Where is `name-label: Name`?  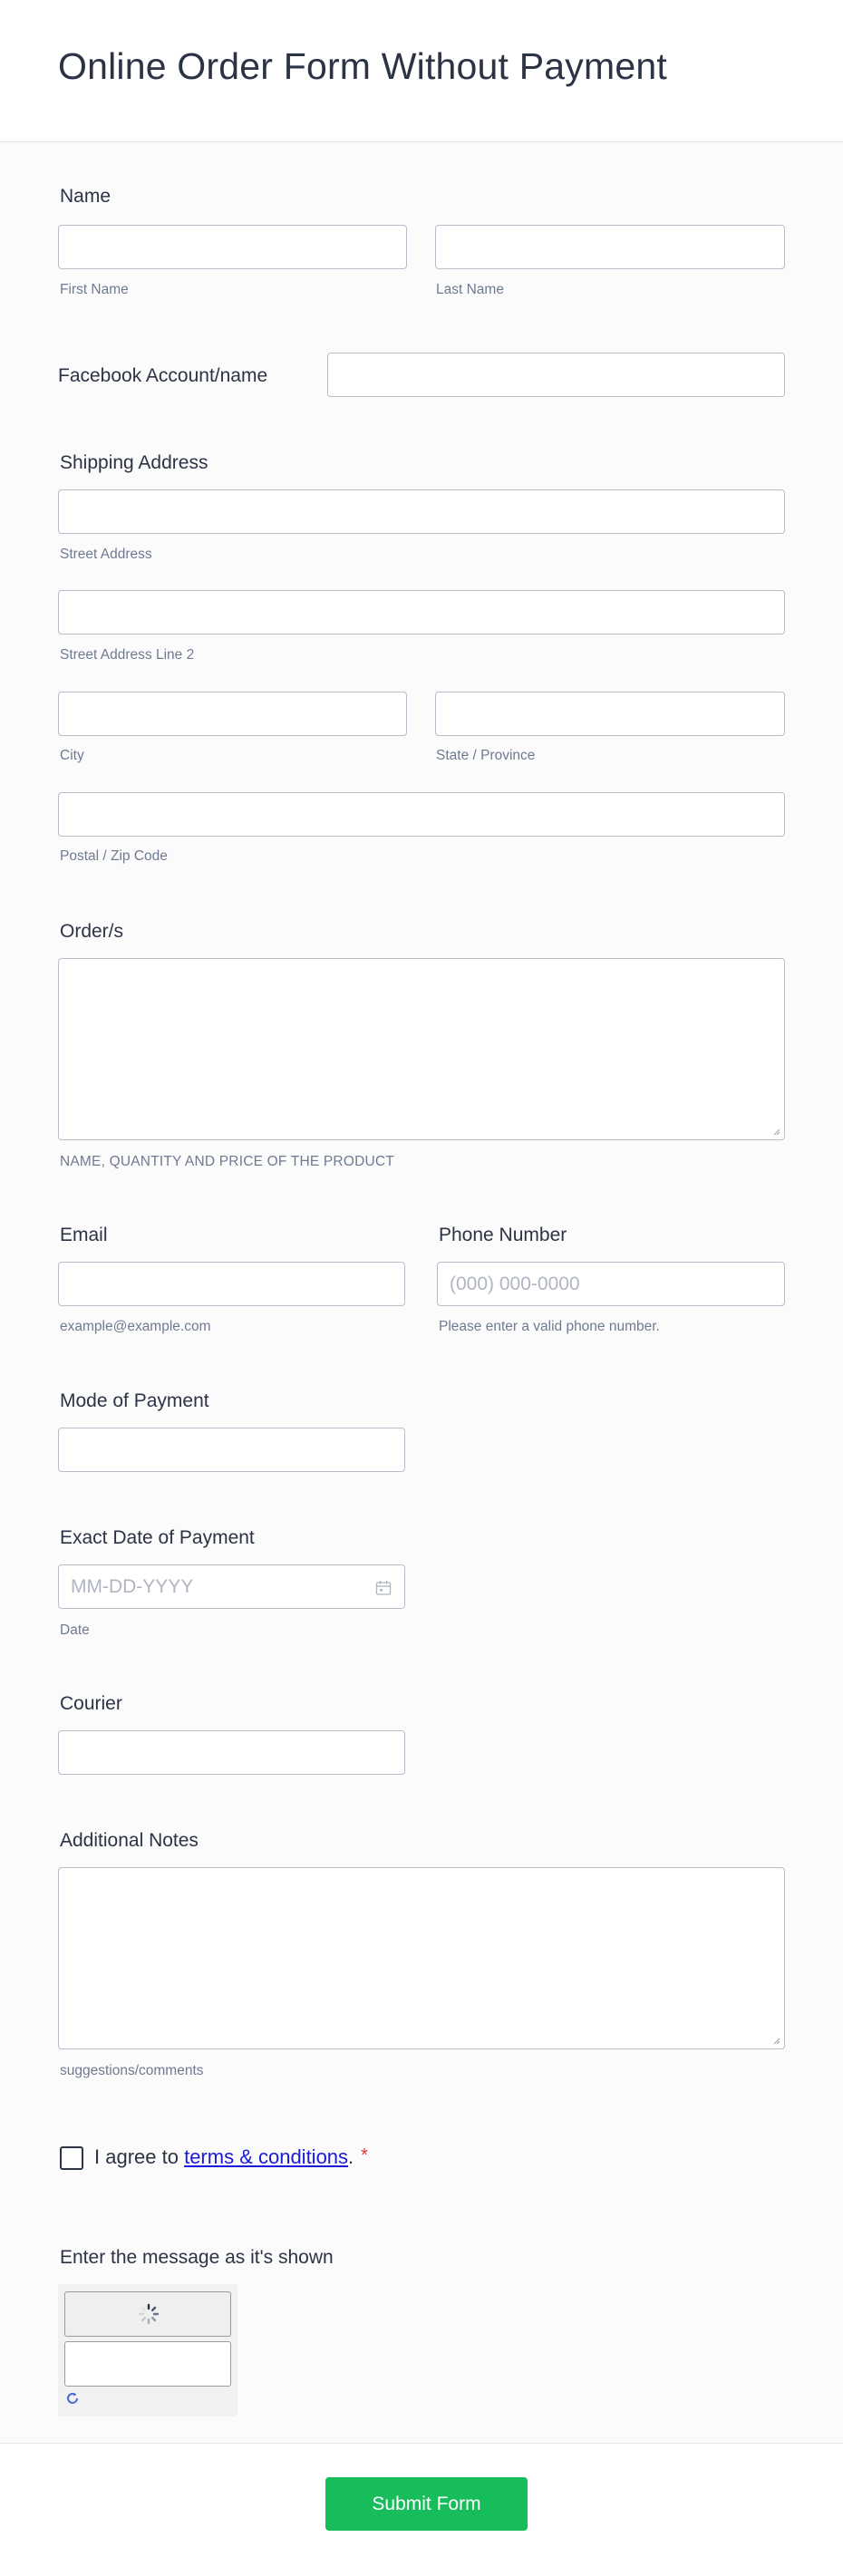 name-label: Name is located at coordinates (85, 196).